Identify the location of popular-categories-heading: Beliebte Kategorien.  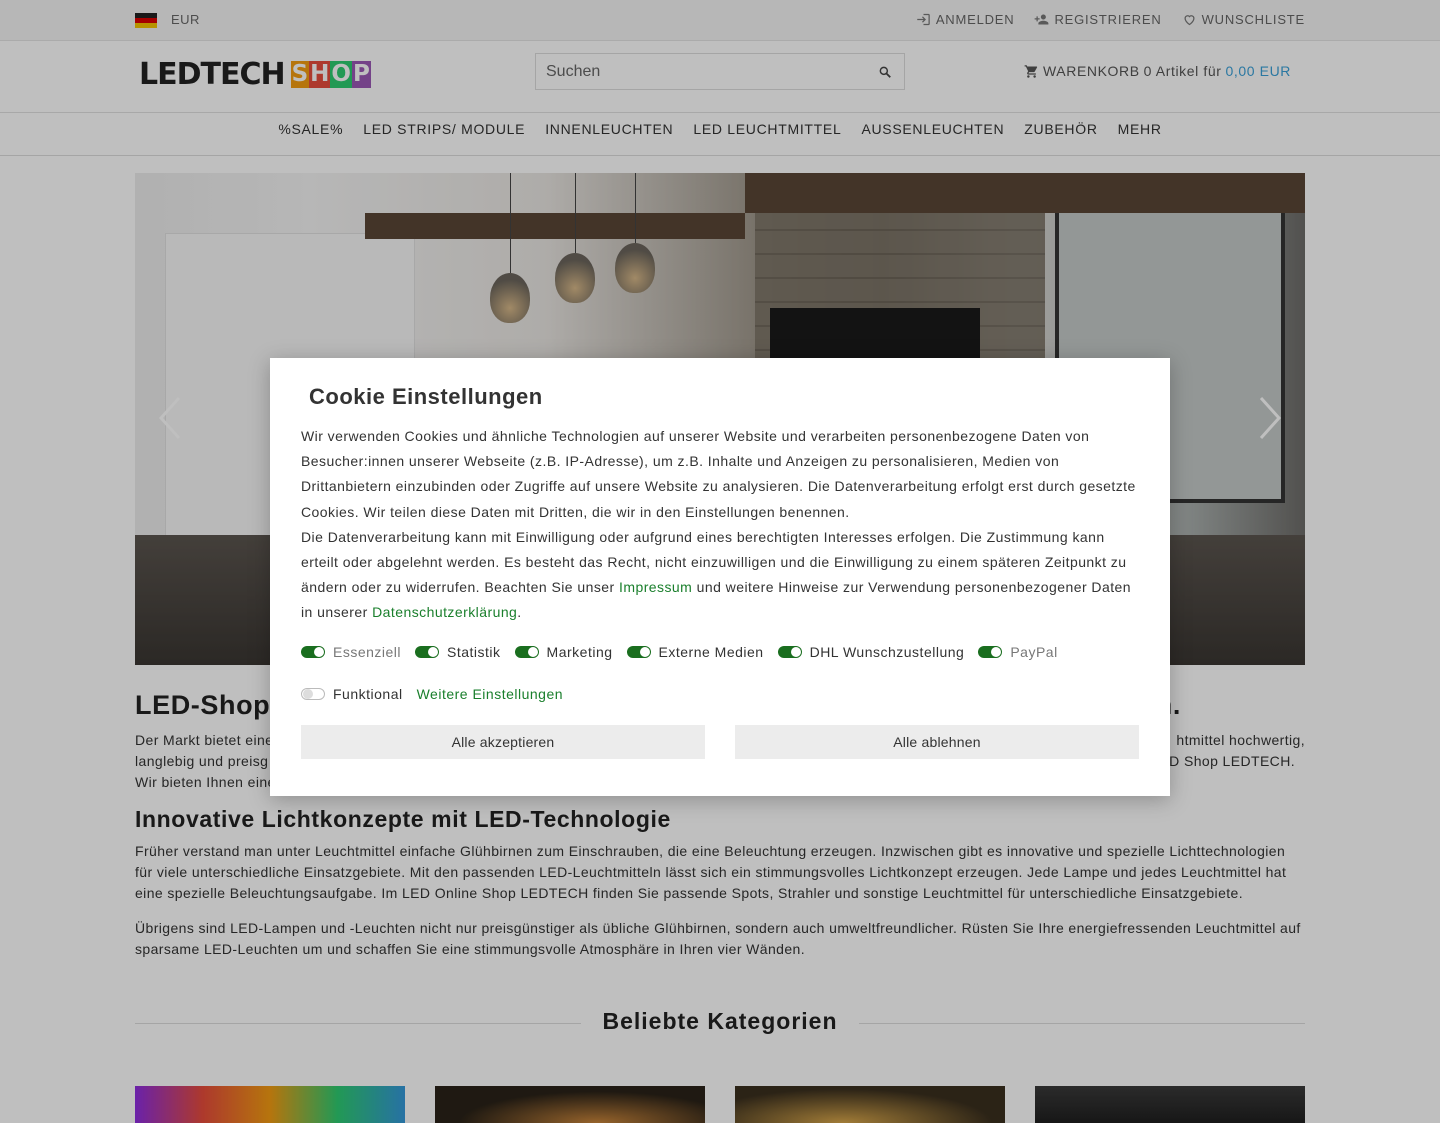
(720, 1023).